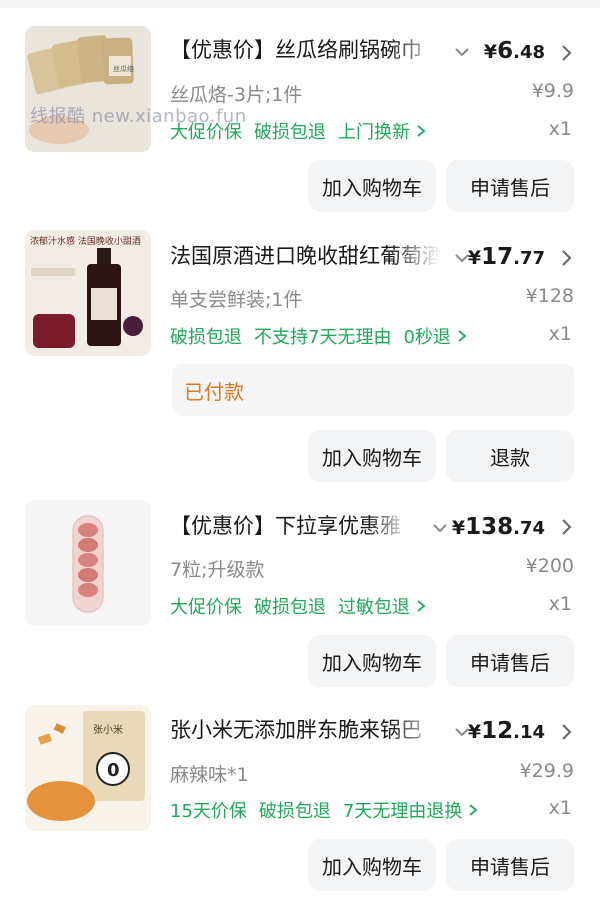 This screenshot has height=919, width=600. What do you see at coordinates (113, 770) in the screenshot?
I see `svg-text: 0` at bounding box center [113, 770].